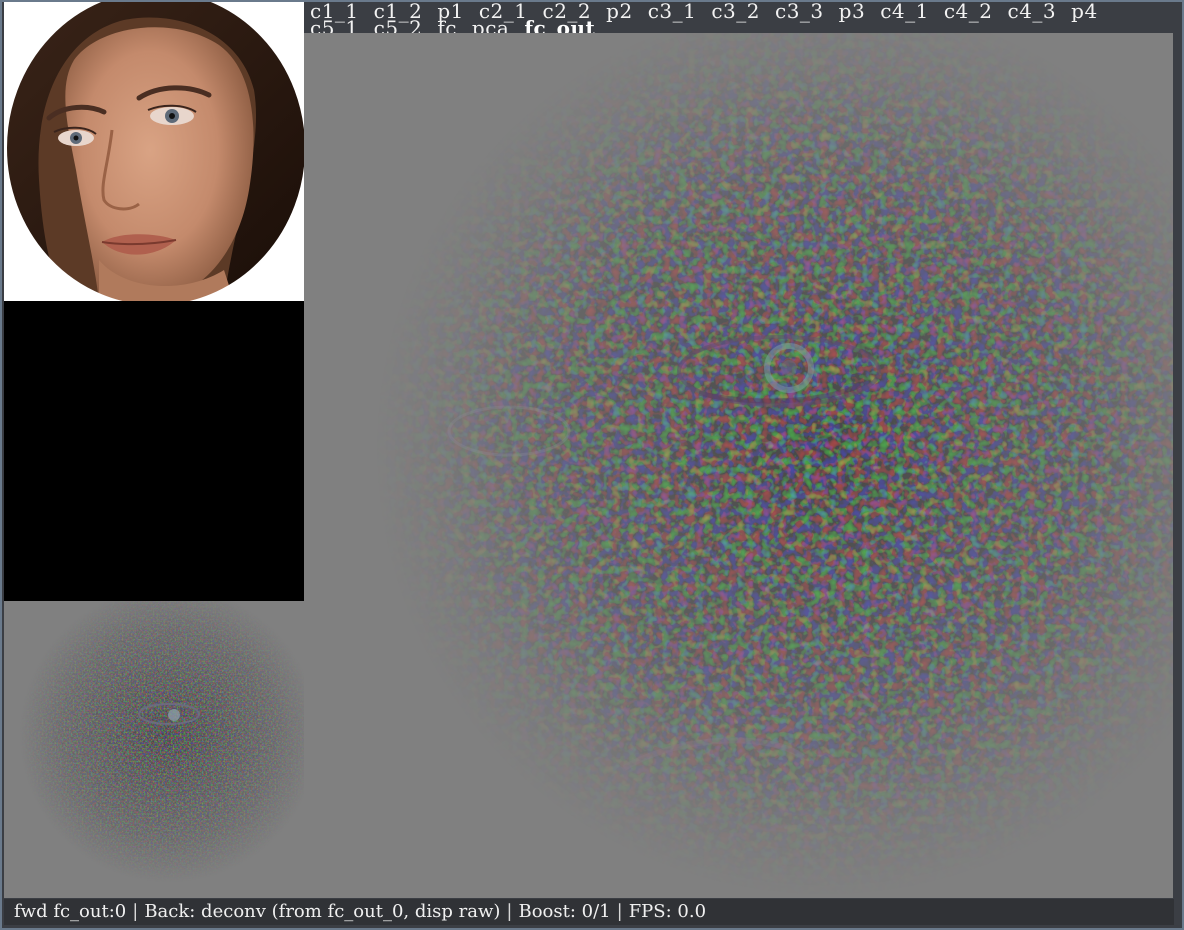  I want to click on status-forward: fwd fc_out:0, so click(70, 911).